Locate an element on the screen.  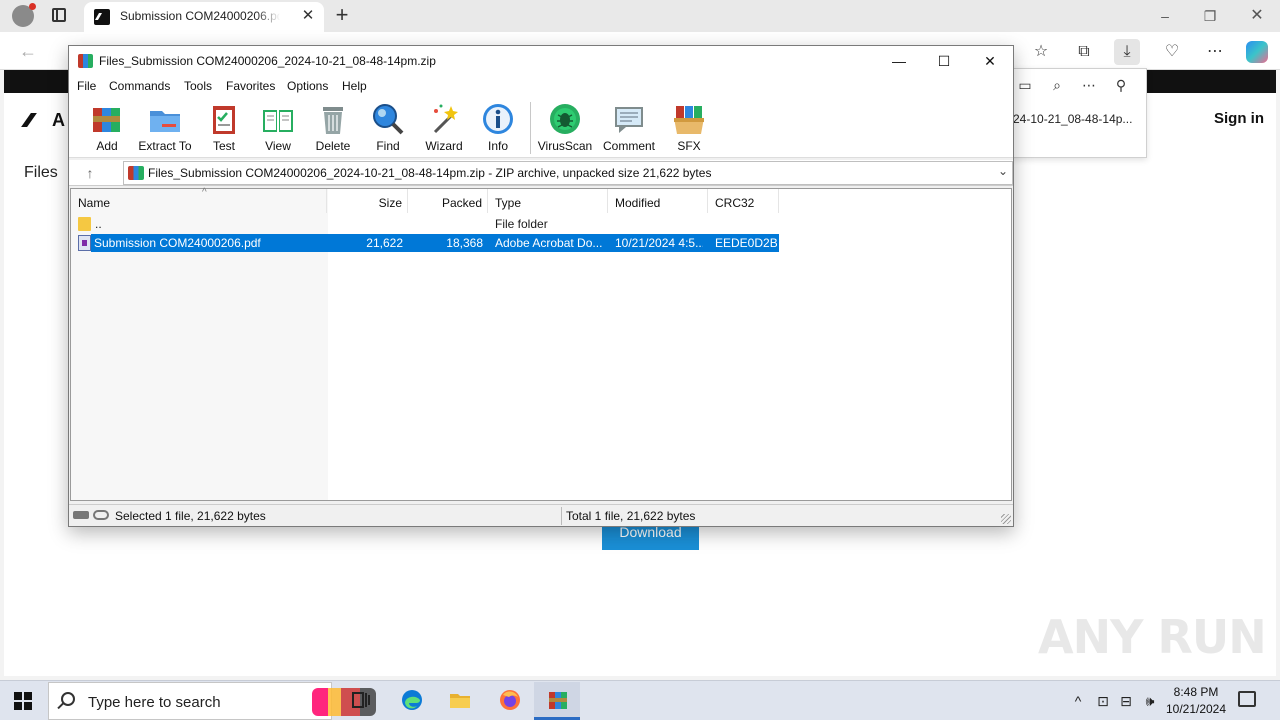
delete-button: Delete is located at coordinates (333, 129).